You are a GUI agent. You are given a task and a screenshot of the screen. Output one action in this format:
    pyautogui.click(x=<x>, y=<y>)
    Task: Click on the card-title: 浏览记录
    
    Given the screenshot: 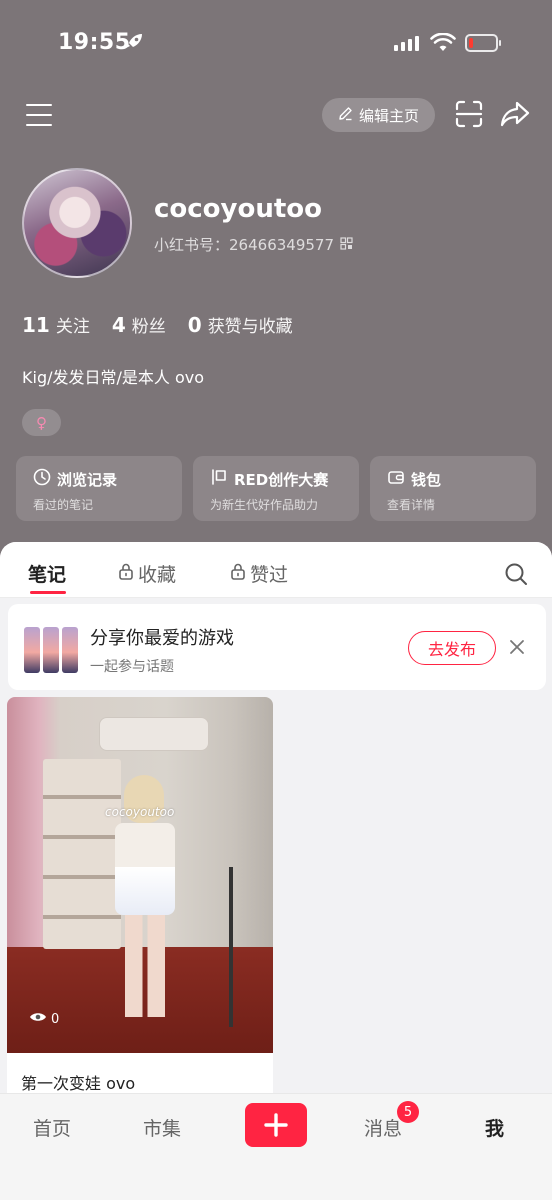 What is the action you would take?
    pyautogui.click(x=87, y=479)
    